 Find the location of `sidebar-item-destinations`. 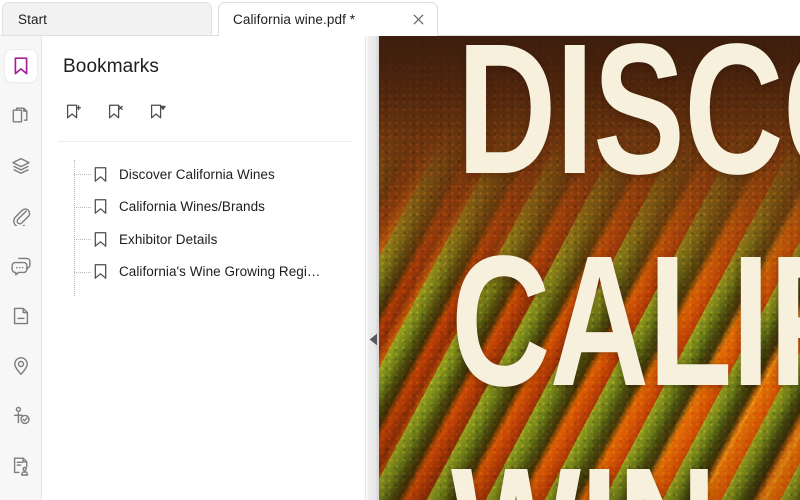

sidebar-item-destinations is located at coordinates (21, 366).